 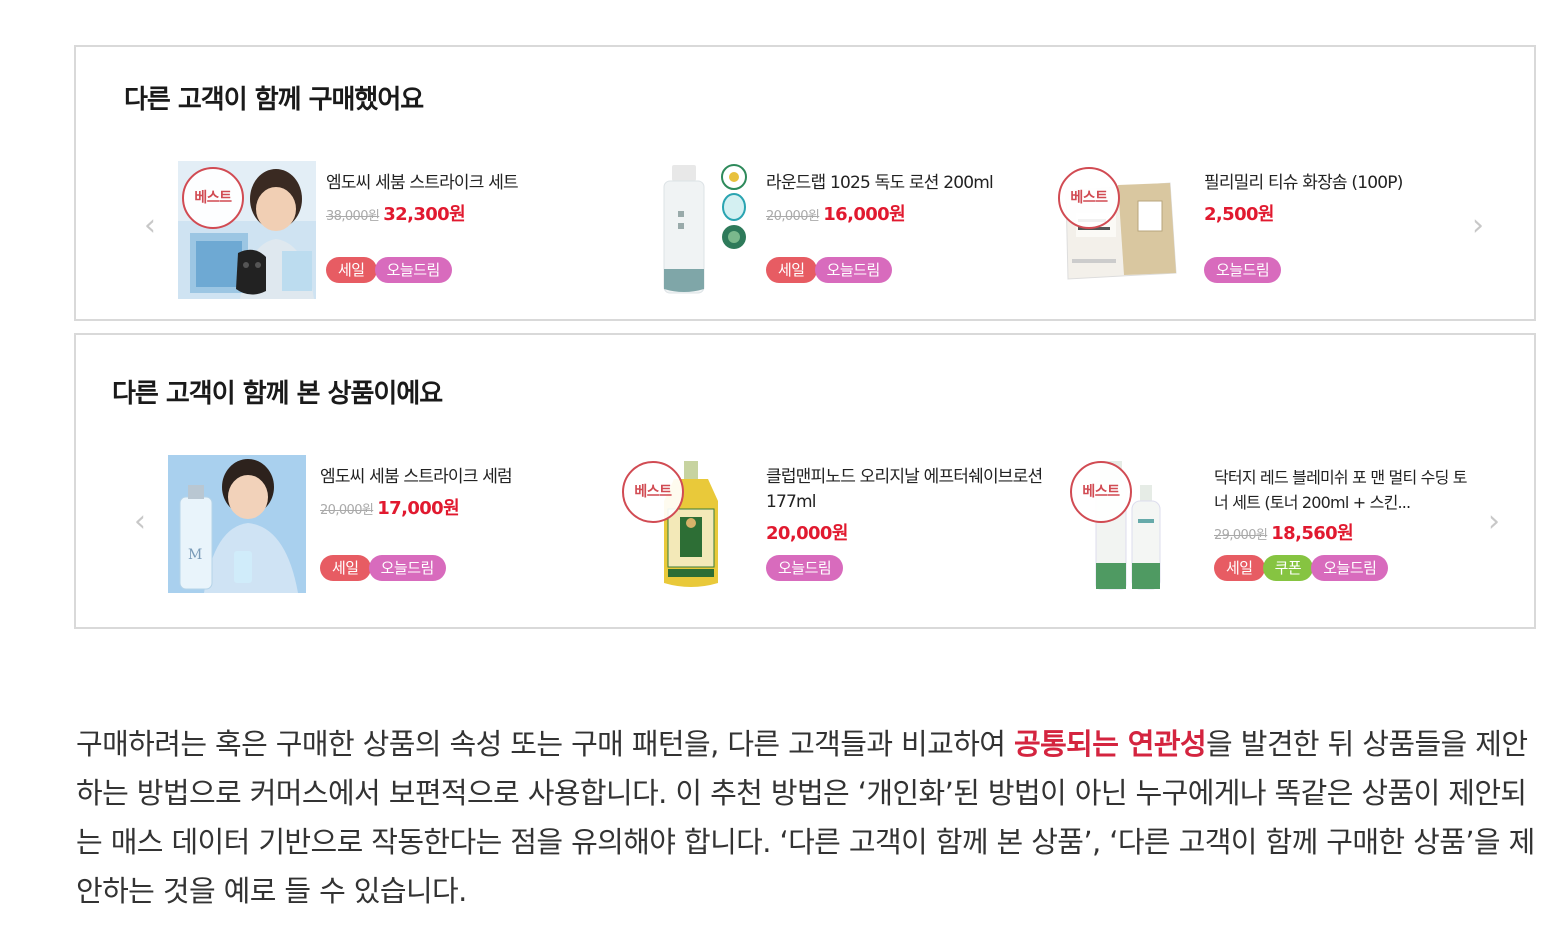 I want to click on sale-price: 20,000원, so click(x=807, y=533).